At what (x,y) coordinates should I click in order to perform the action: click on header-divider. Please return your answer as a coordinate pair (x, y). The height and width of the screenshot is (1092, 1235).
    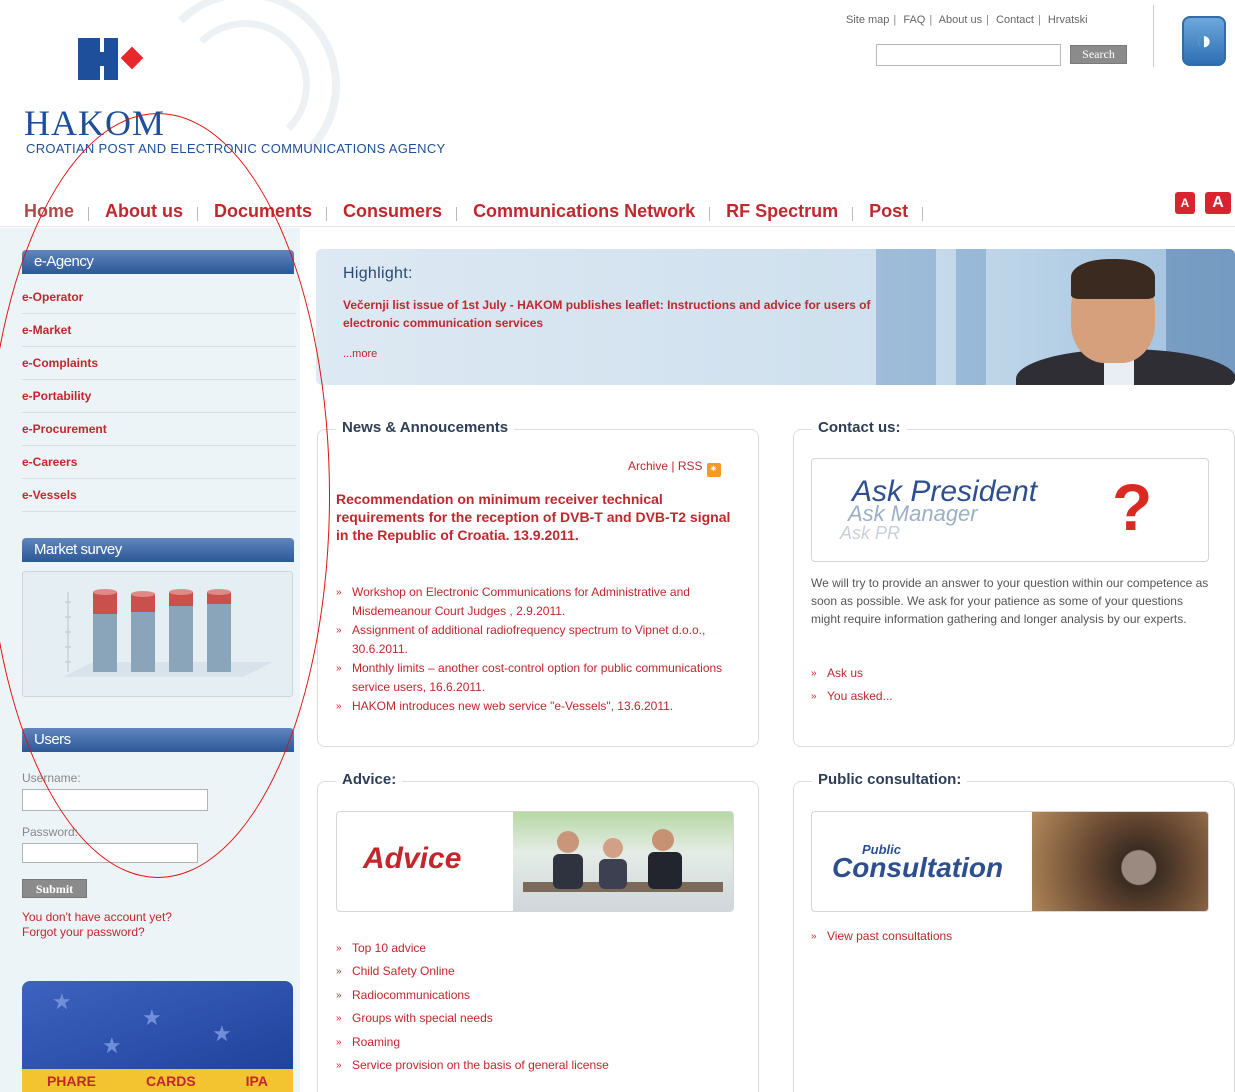
    Looking at the image, I should click on (1153, 36).